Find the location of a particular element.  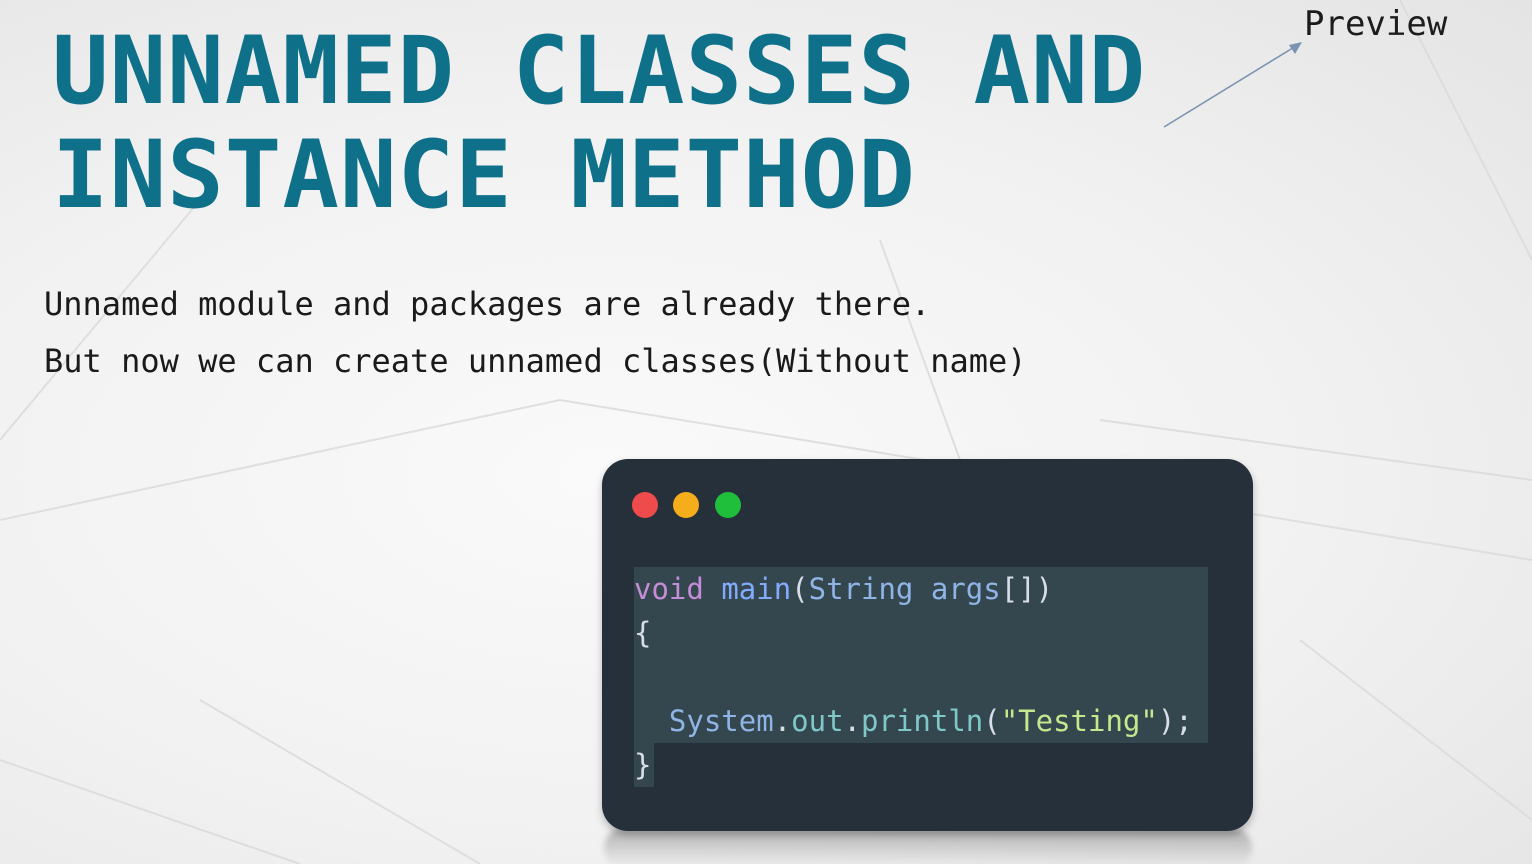

preview-arrow-icon is located at coordinates (1232, 85).